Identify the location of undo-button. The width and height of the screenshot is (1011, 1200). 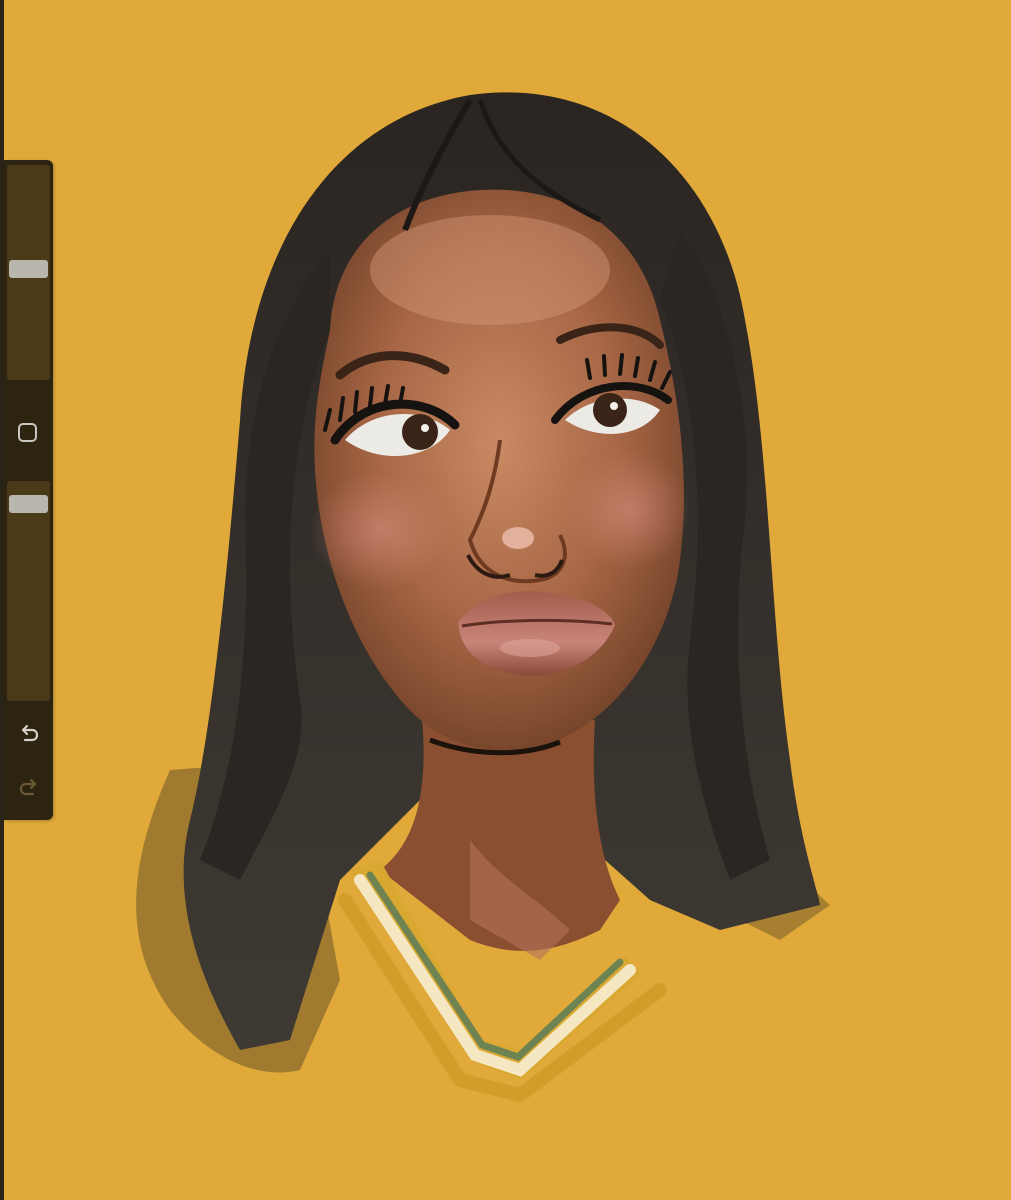
(28, 732).